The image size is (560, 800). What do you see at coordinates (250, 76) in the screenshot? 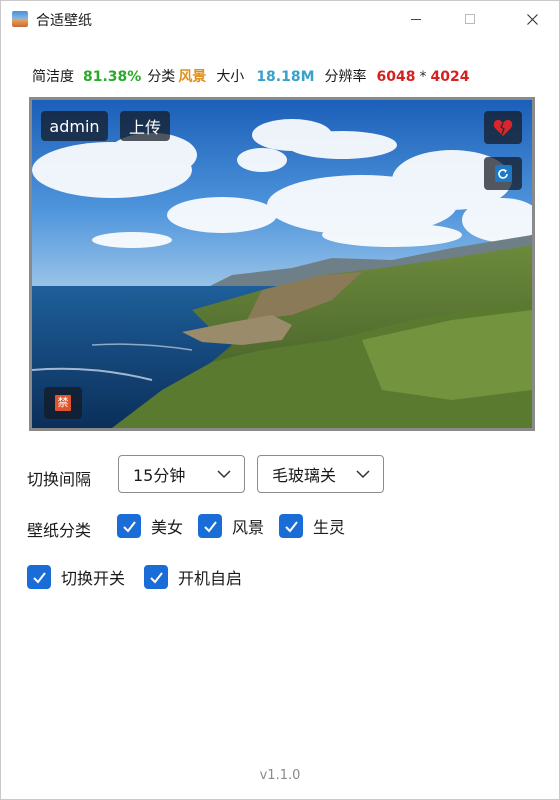
I see `wallpaper-info-bar: 简洁度 81.38% 分类 风景 大小 18.18M 分辨率 6048 * 4024` at bounding box center [250, 76].